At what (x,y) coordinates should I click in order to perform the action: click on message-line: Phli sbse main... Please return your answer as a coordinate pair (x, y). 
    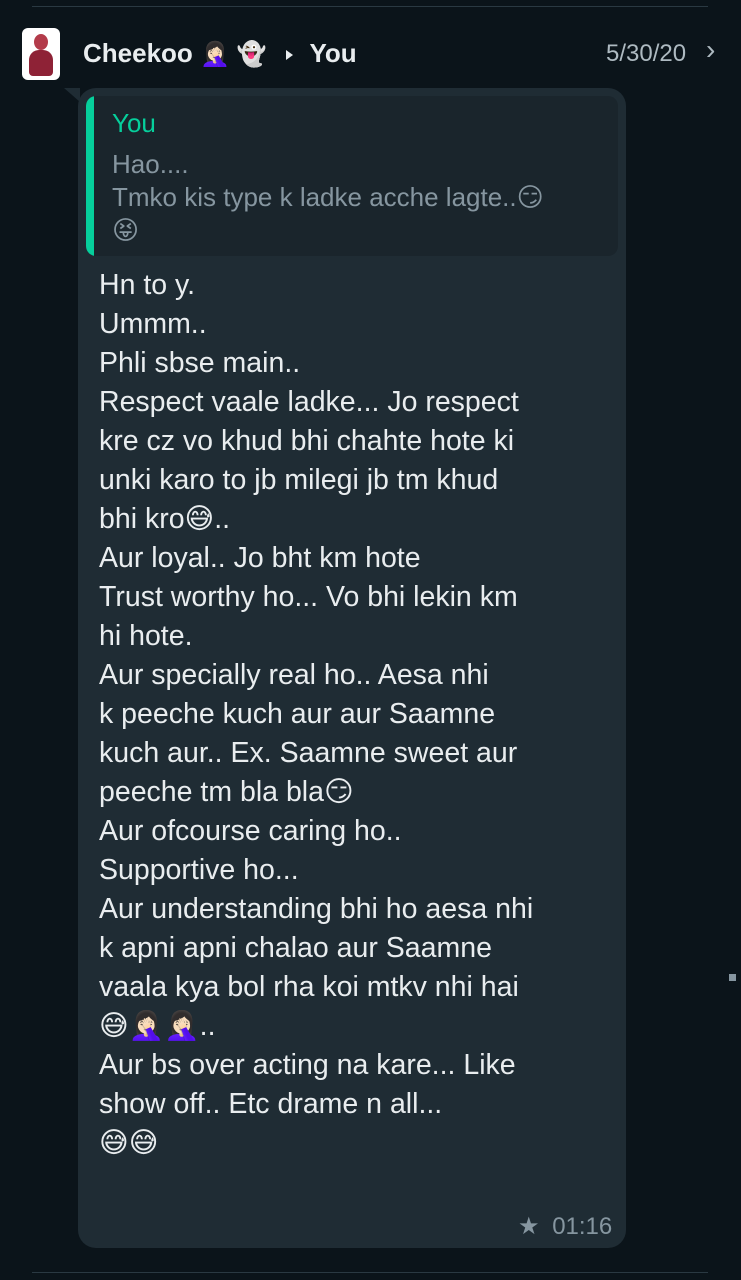
    Looking at the image, I should click on (200, 363).